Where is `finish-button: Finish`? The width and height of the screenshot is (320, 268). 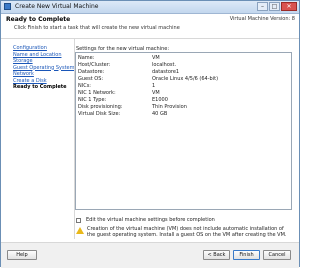 finish-button: Finish is located at coordinates (246, 255).